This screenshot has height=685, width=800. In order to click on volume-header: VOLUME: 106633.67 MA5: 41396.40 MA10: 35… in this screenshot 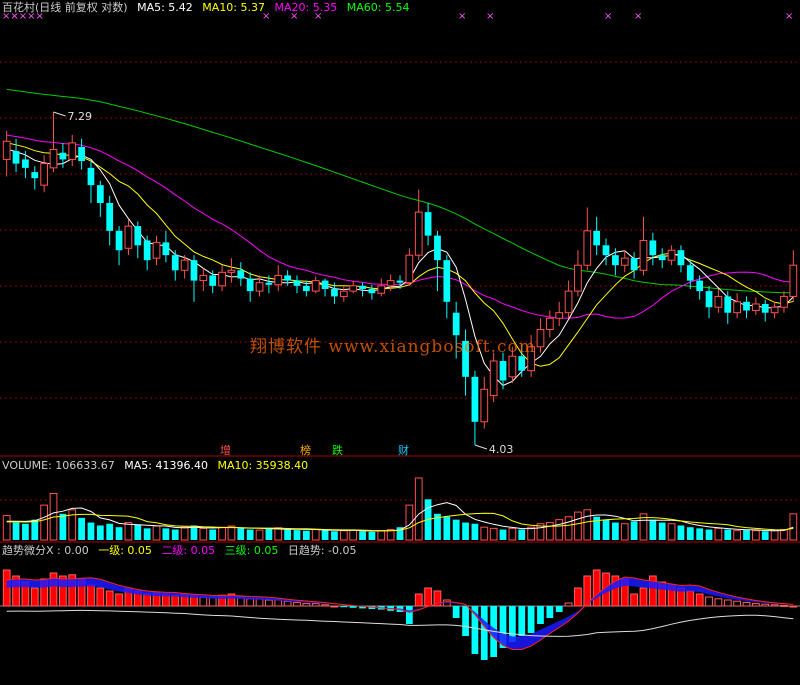, I will do `click(158, 465)`.